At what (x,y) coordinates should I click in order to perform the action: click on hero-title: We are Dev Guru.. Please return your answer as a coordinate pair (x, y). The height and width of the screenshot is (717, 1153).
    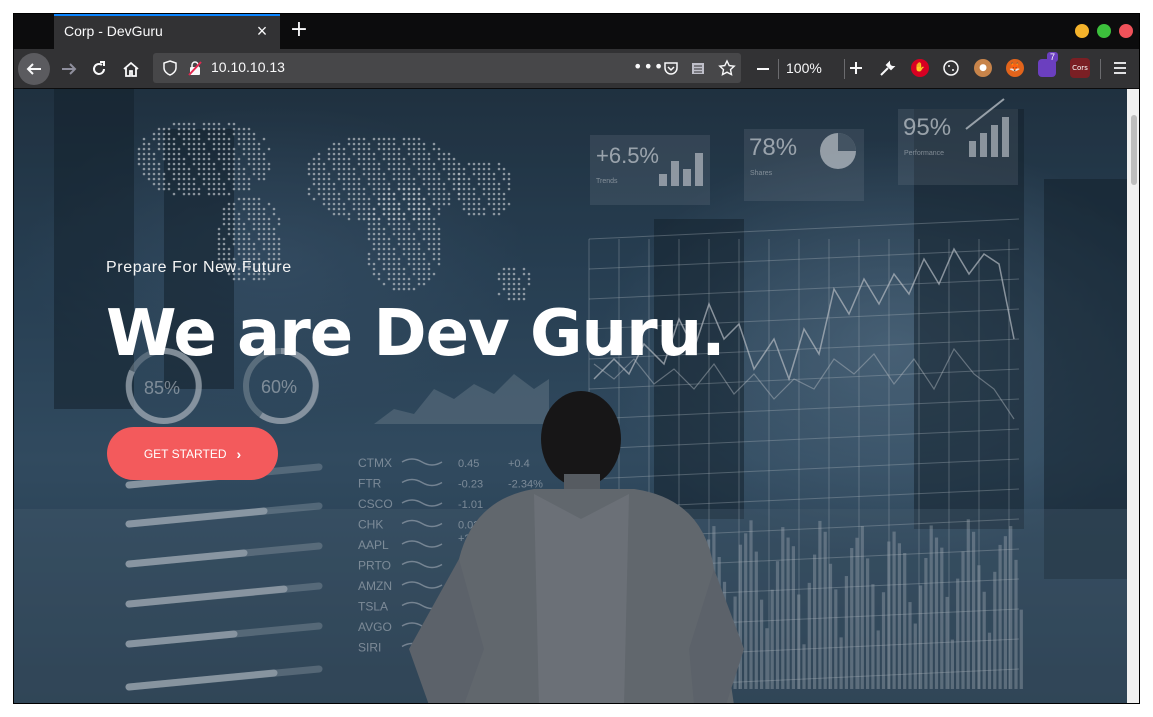
    Looking at the image, I should click on (415, 334).